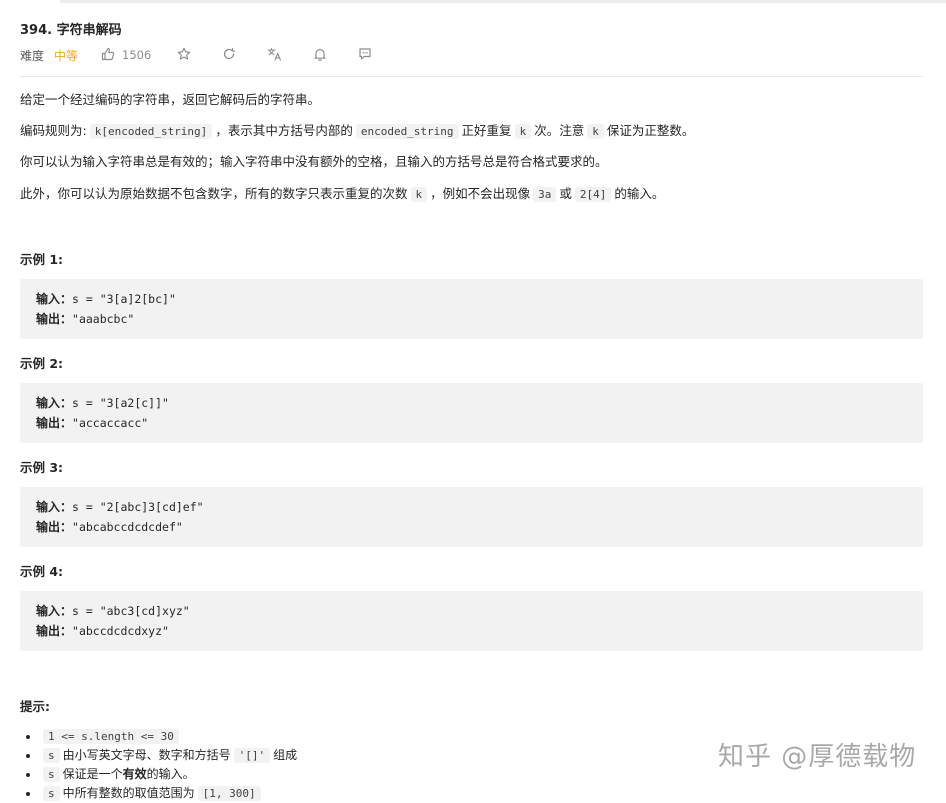  I want to click on note-mid2: 或, so click(565, 193).